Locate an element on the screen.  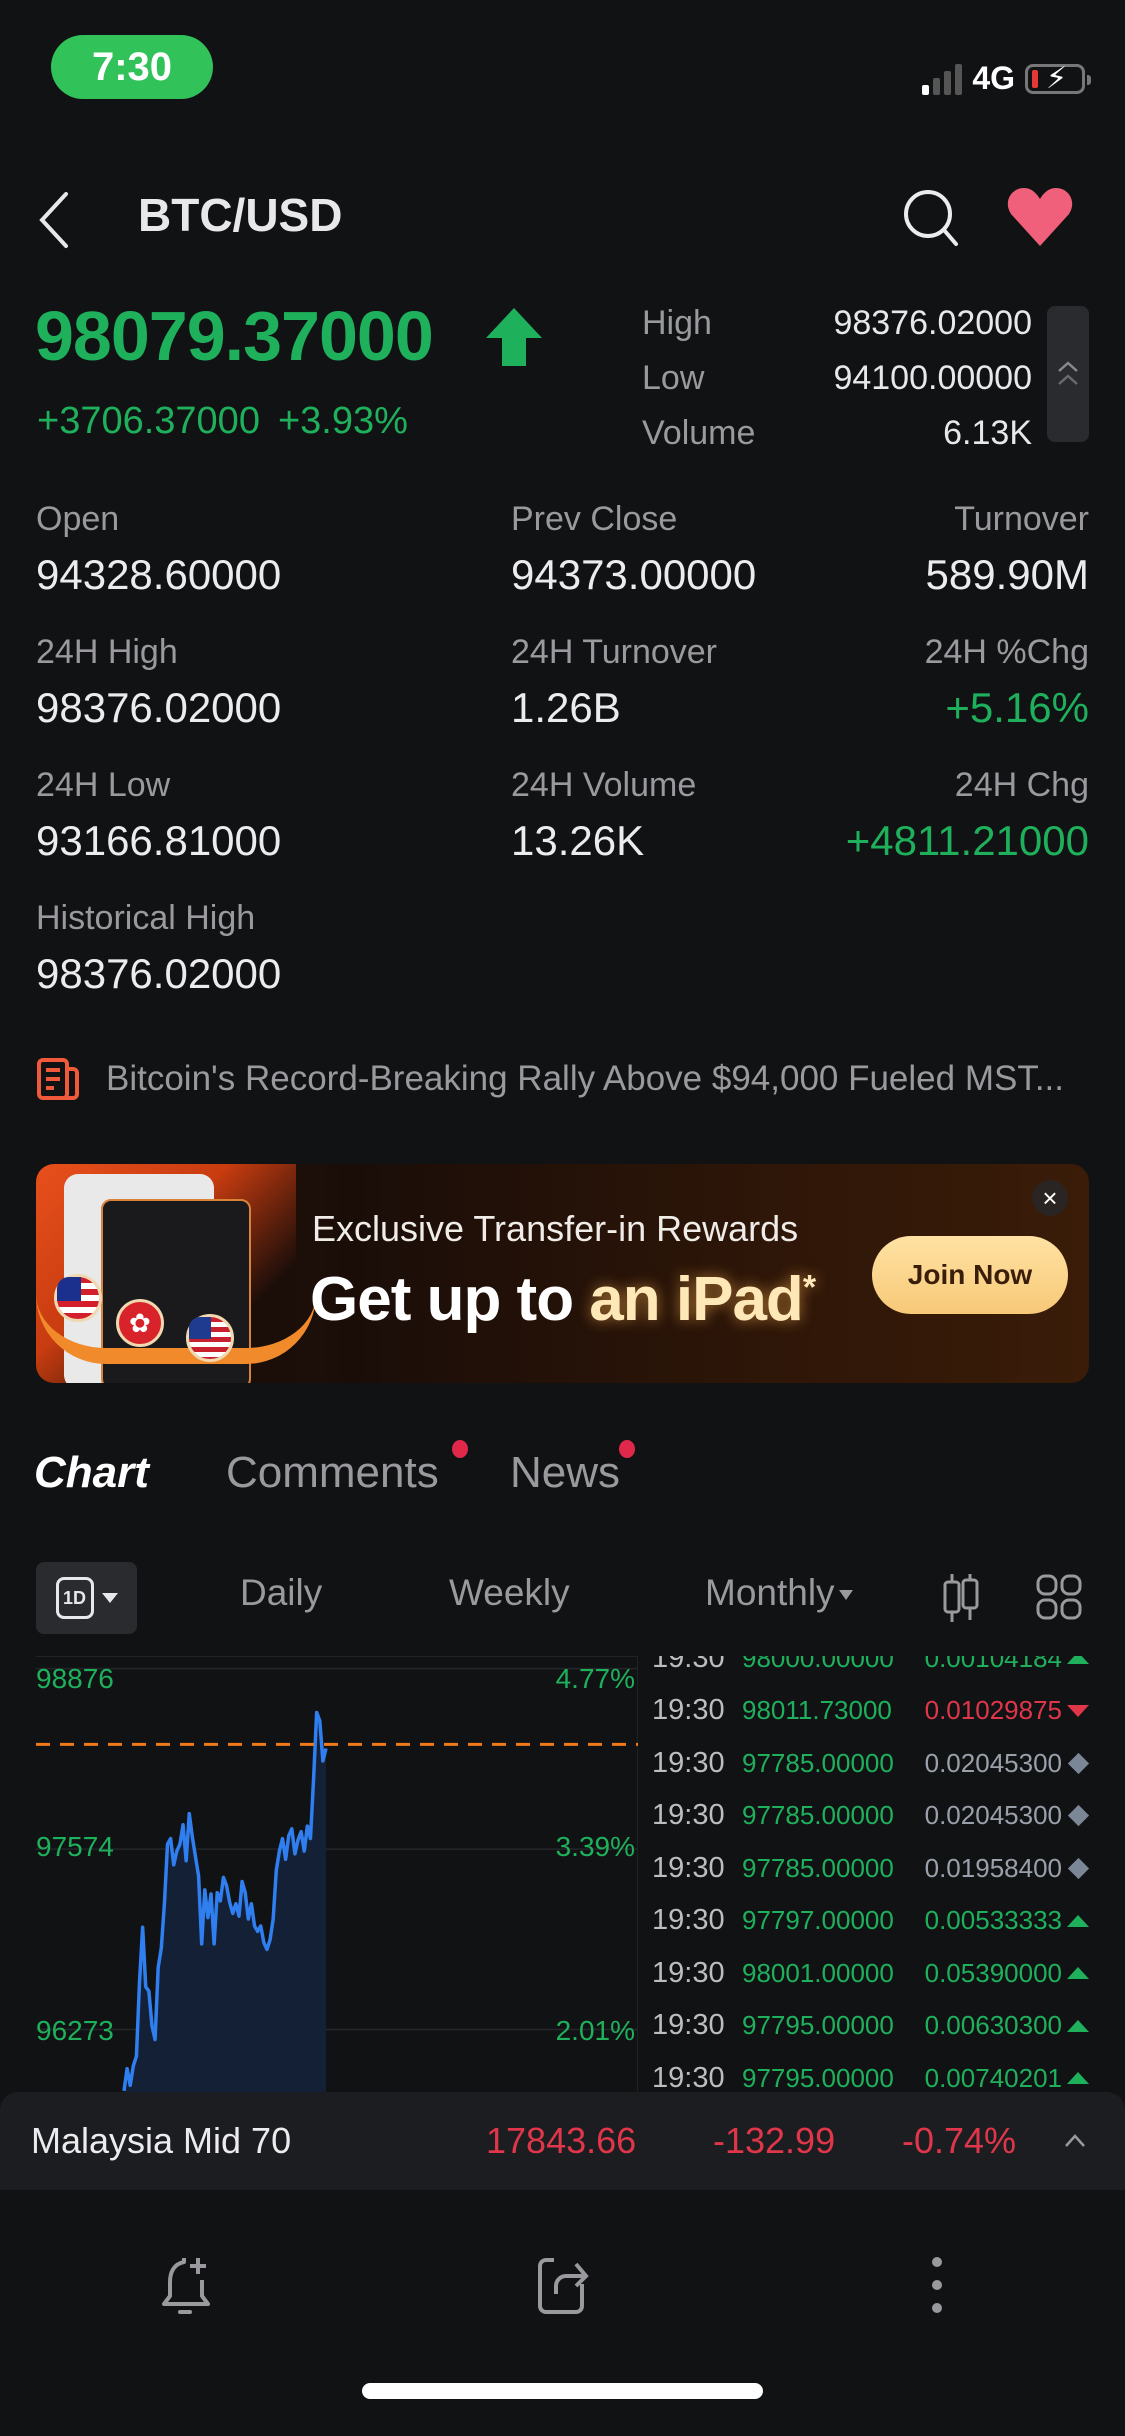
trade-row: 19:30 98001.00000 0.05390000 is located at coordinates (872, 1973).